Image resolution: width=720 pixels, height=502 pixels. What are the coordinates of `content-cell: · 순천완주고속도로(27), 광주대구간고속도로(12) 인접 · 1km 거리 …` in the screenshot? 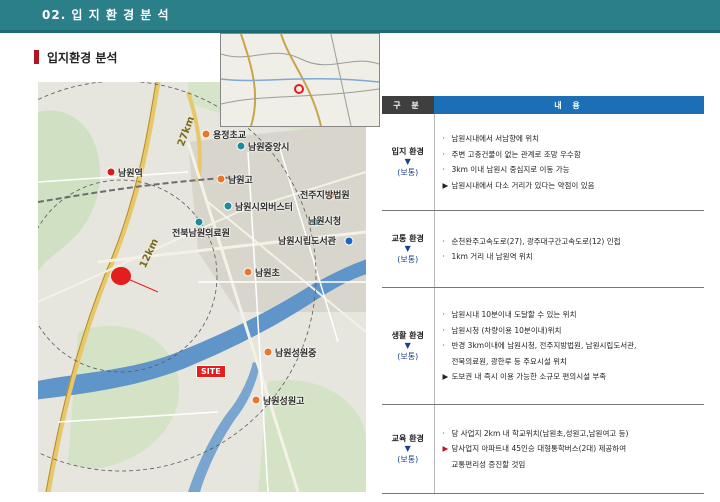 It's located at (569, 249).